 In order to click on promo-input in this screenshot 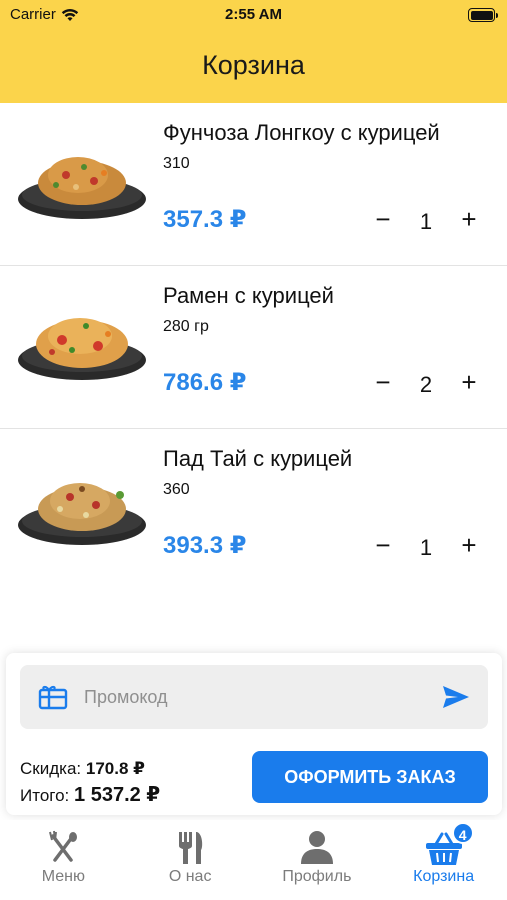, I will do `click(254, 697)`.